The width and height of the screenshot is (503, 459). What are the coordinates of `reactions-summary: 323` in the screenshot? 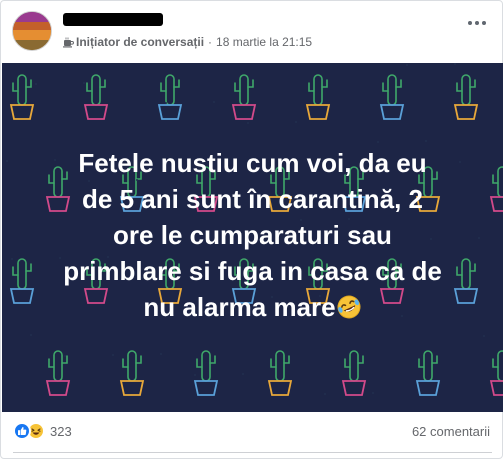 It's located at (42, 431).